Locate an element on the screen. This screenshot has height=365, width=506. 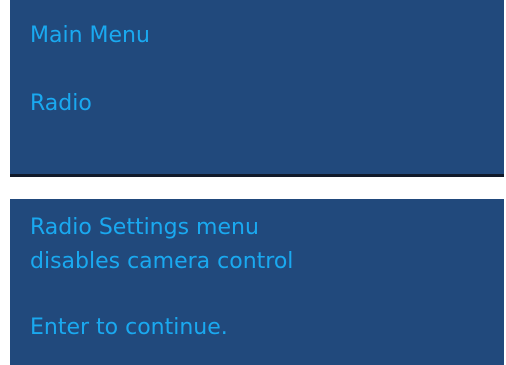
message-line-2: disables camera control is located at coordinates (162, 261).